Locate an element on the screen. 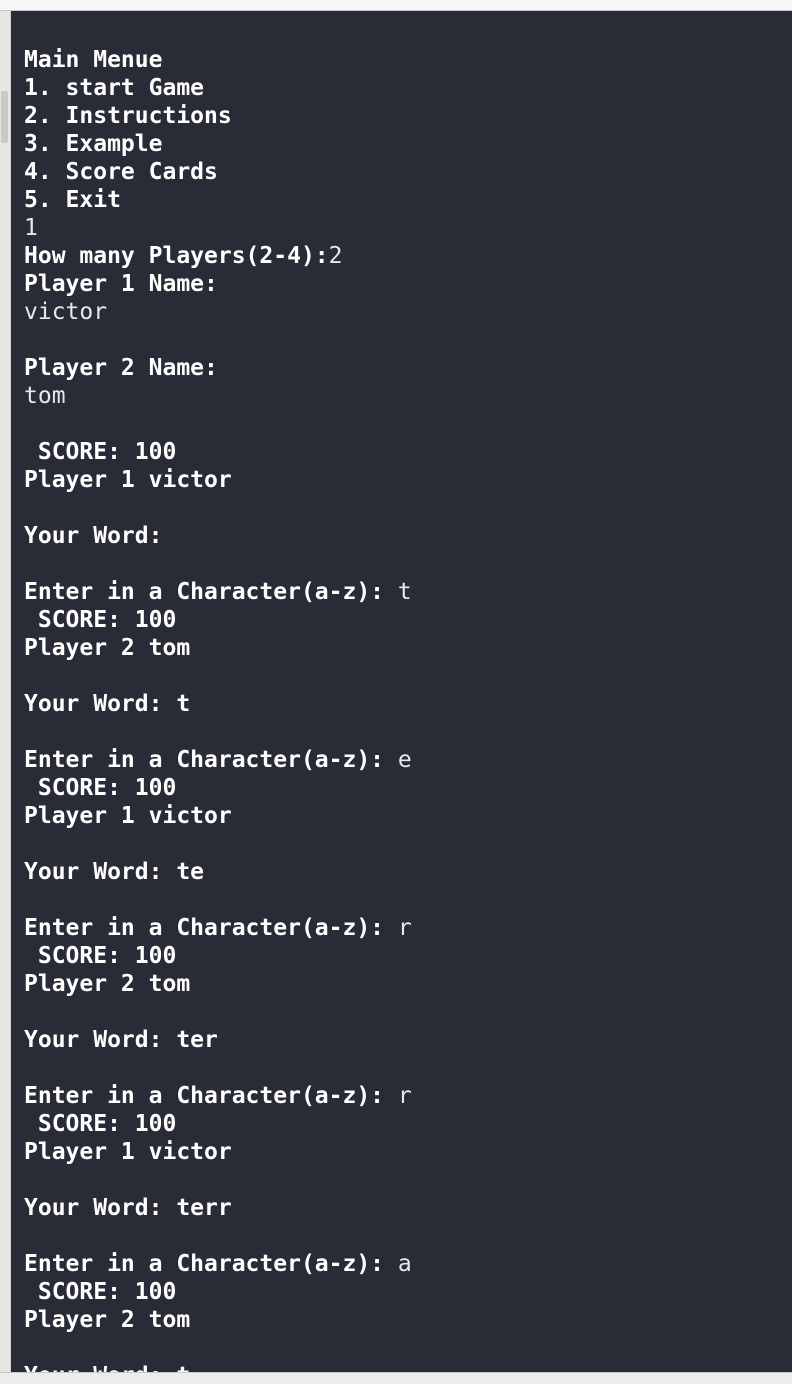 The image size is (792, 1384). window-top-edge is located at coordinates (396, 5).